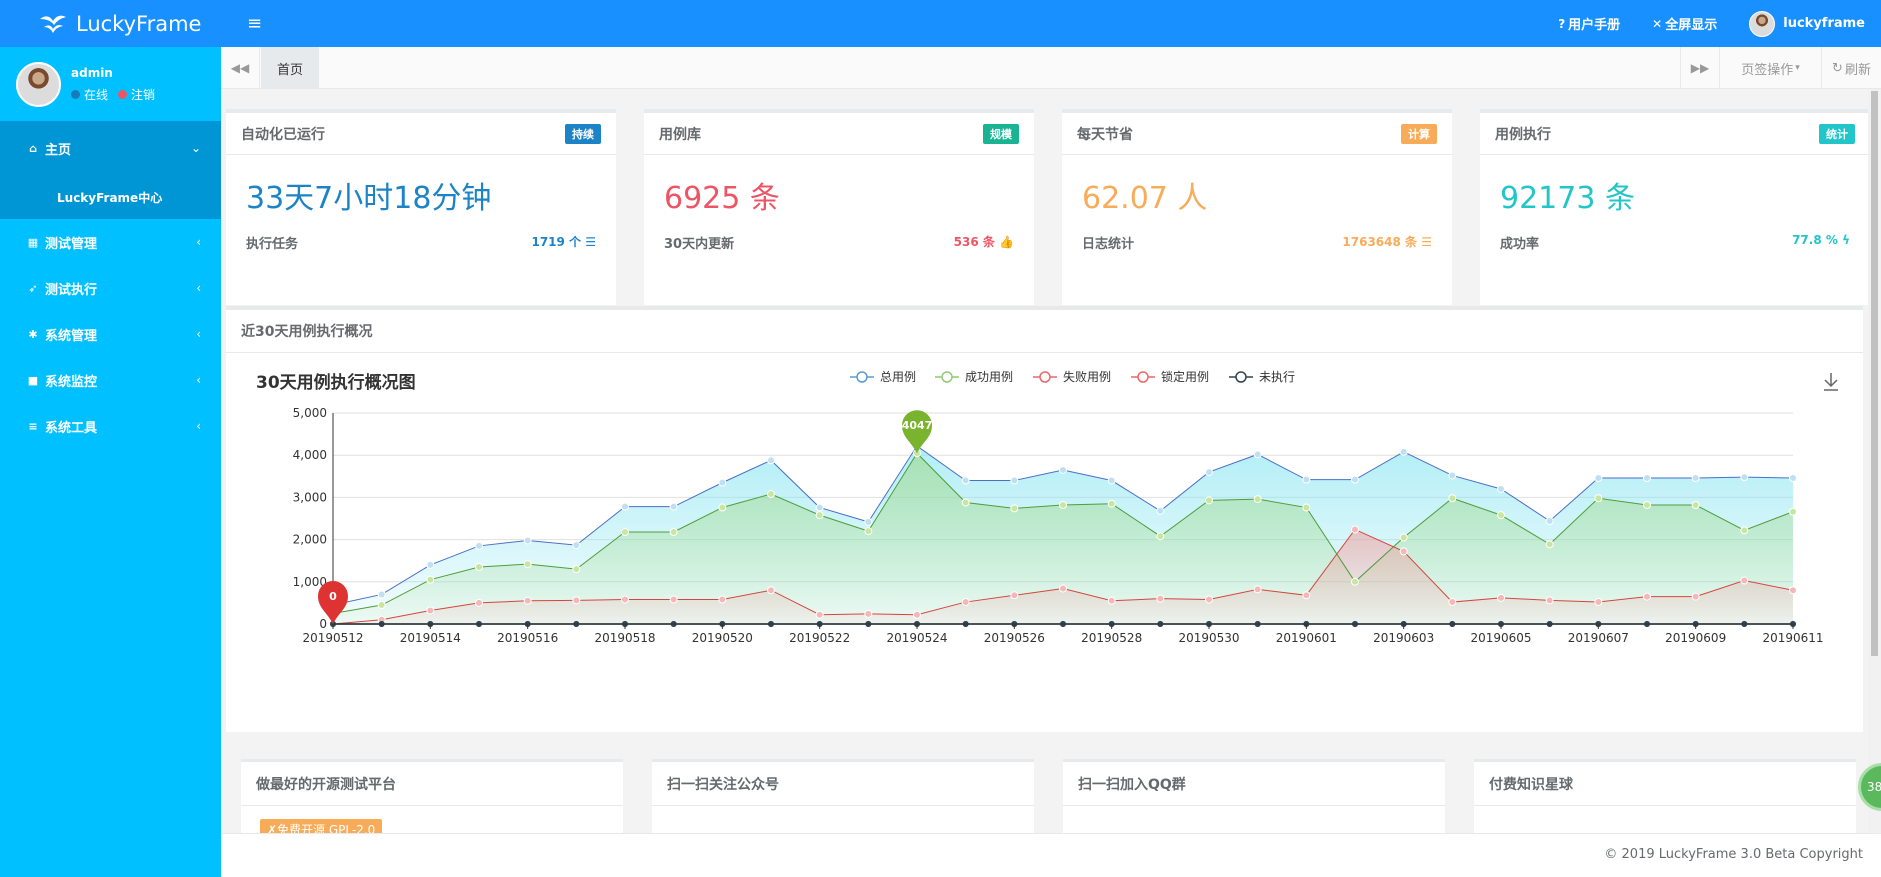 This screenshot has height=877, width=1881. What do you see at coordinates (138, 24) in the screenshot?
I see `brand-name: LuckyFrame` at bounding box center [138, 24].